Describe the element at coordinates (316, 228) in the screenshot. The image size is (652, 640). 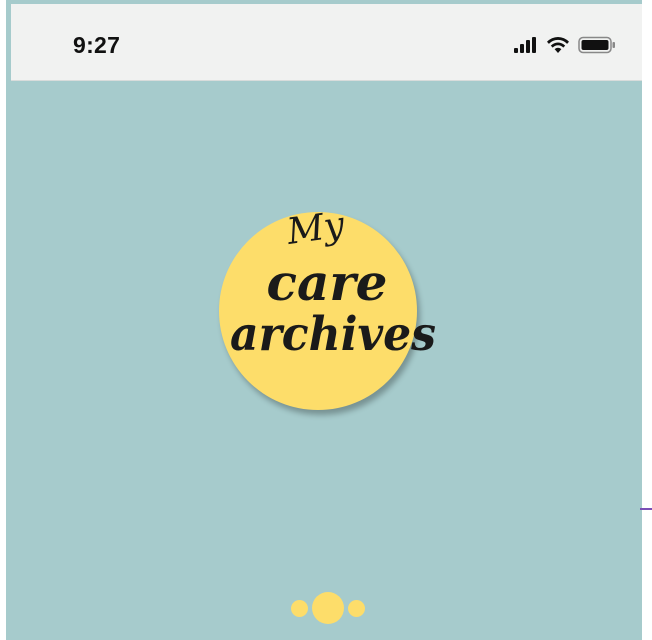
I see `logo-text-my: My` at that location.